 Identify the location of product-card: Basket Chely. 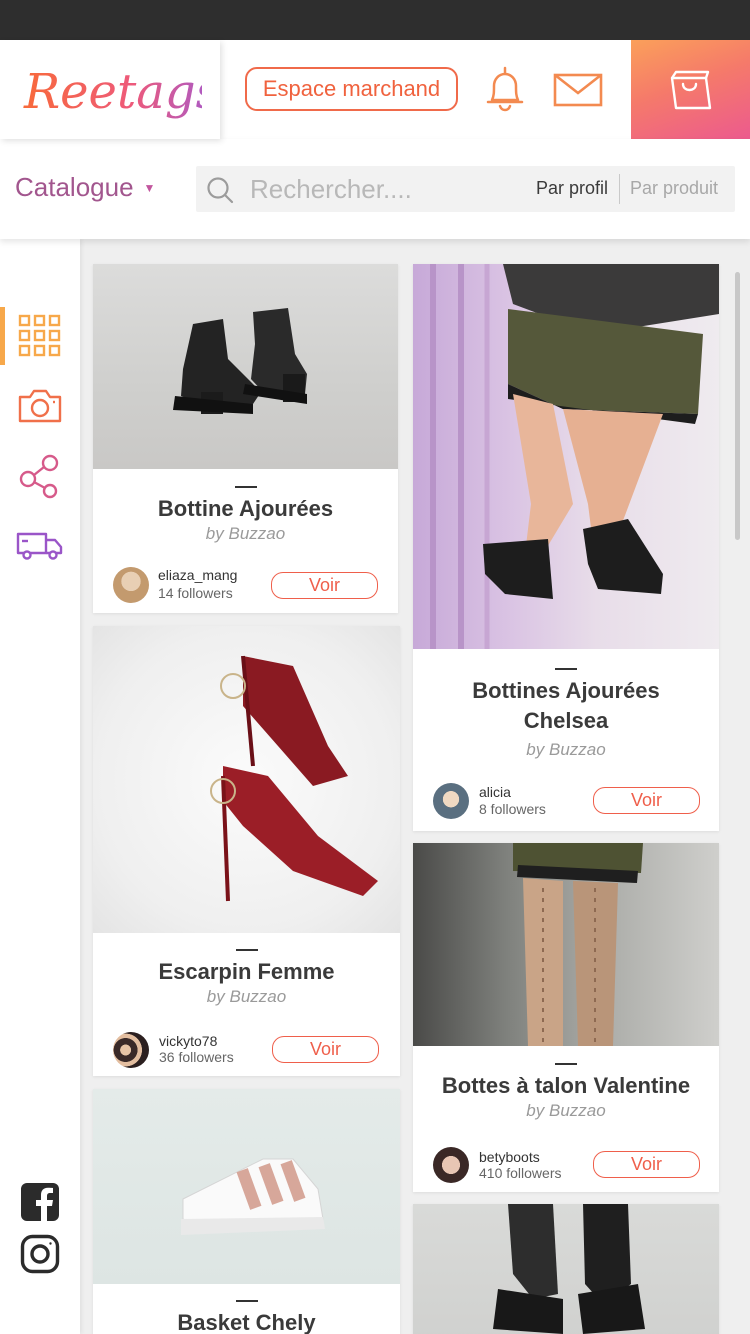
(246, 1211).